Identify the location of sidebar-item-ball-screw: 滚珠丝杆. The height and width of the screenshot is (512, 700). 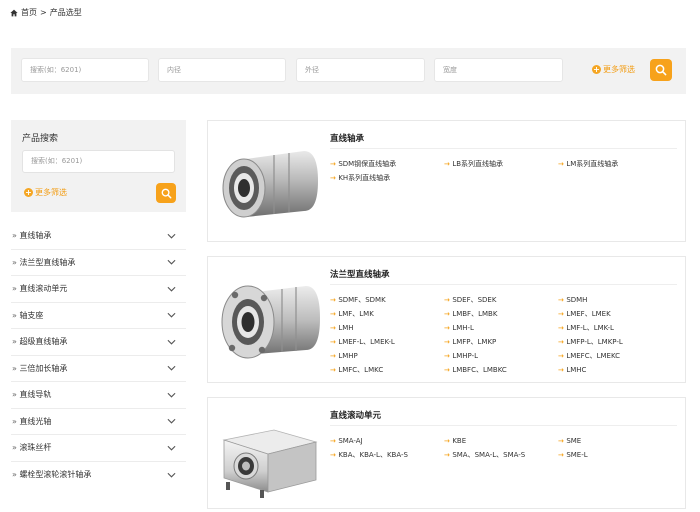
(98, 448).